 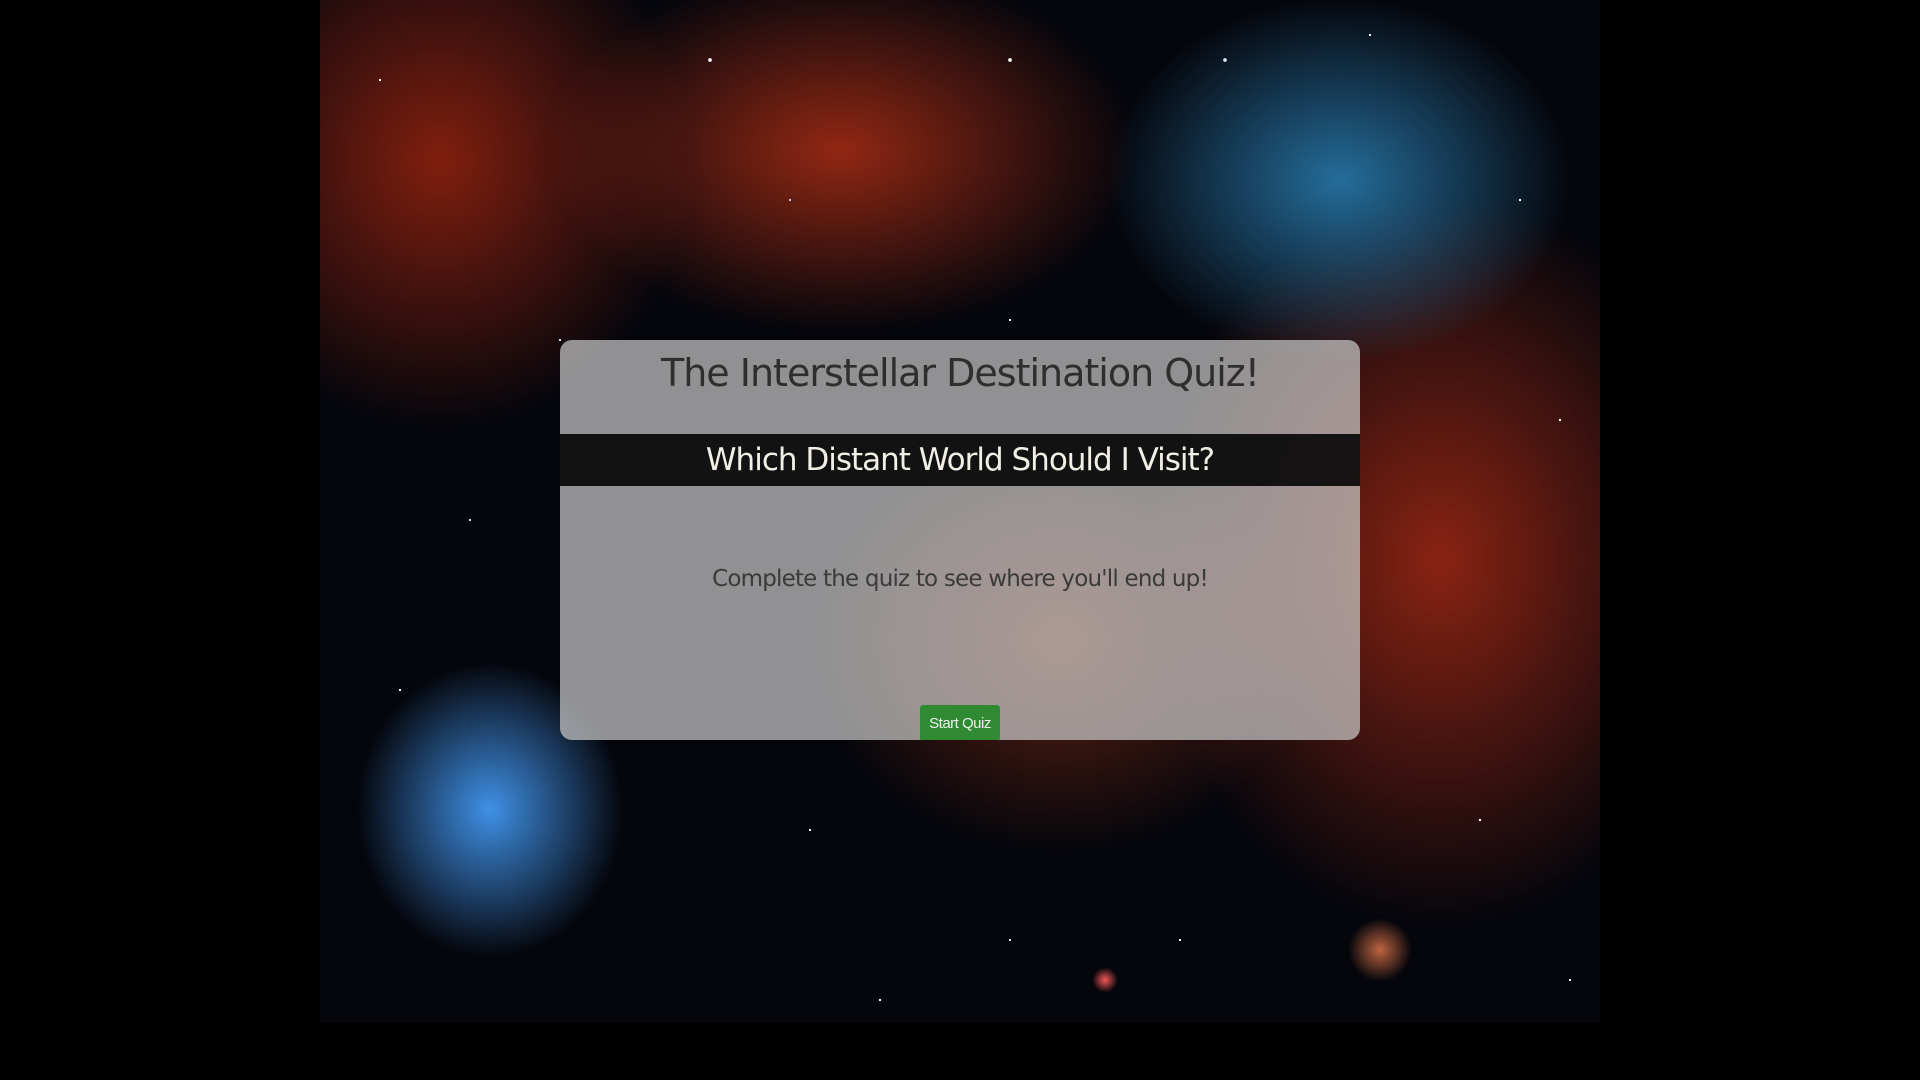 What do you see at coordinates (960, 722) in the screenshot?
I see `start-quiz-button: Start Quiz` at bounding box center [960, 722].